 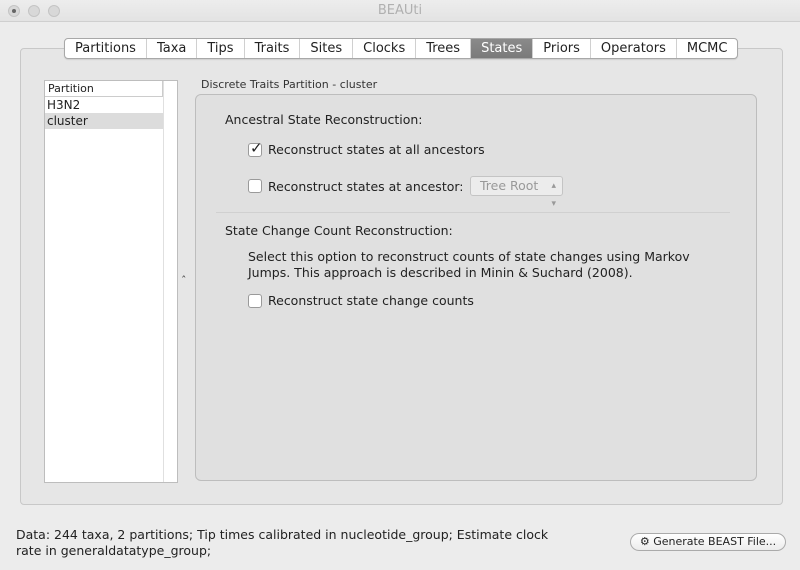 I want to click on state-change-heading: State Change Count Reconstruction:, so click(x=339, y=230).